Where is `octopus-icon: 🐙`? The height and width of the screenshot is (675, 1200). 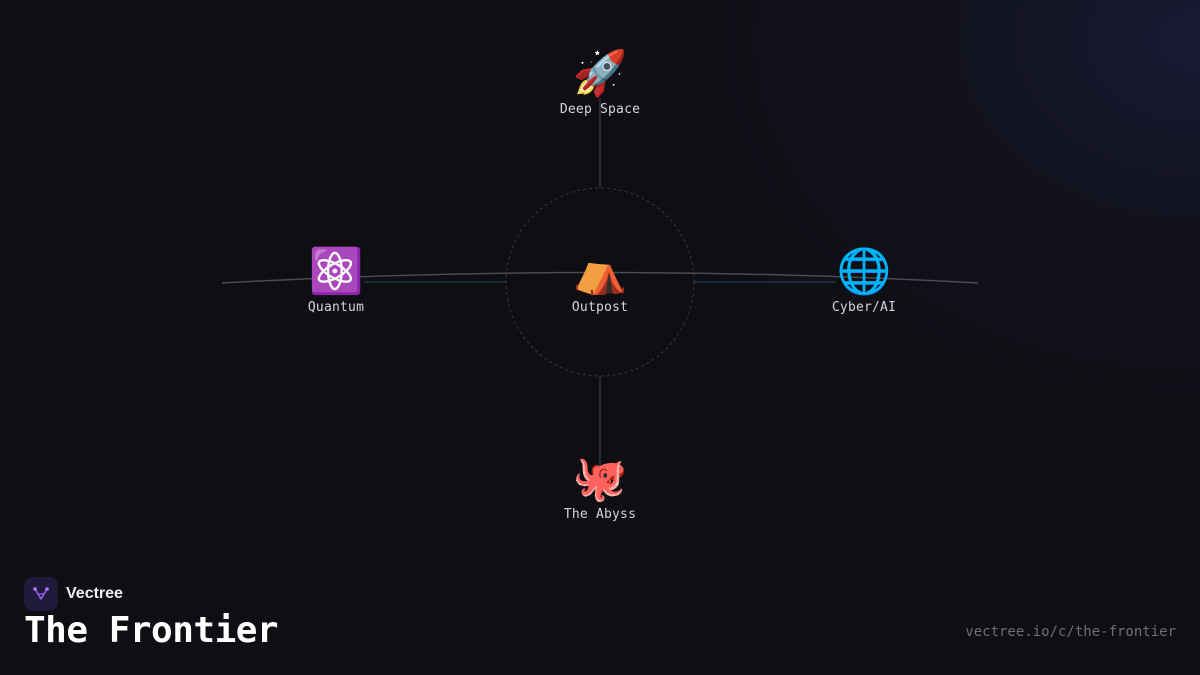 octopus-icon: 🐙 is located at coordinates (600, 478).